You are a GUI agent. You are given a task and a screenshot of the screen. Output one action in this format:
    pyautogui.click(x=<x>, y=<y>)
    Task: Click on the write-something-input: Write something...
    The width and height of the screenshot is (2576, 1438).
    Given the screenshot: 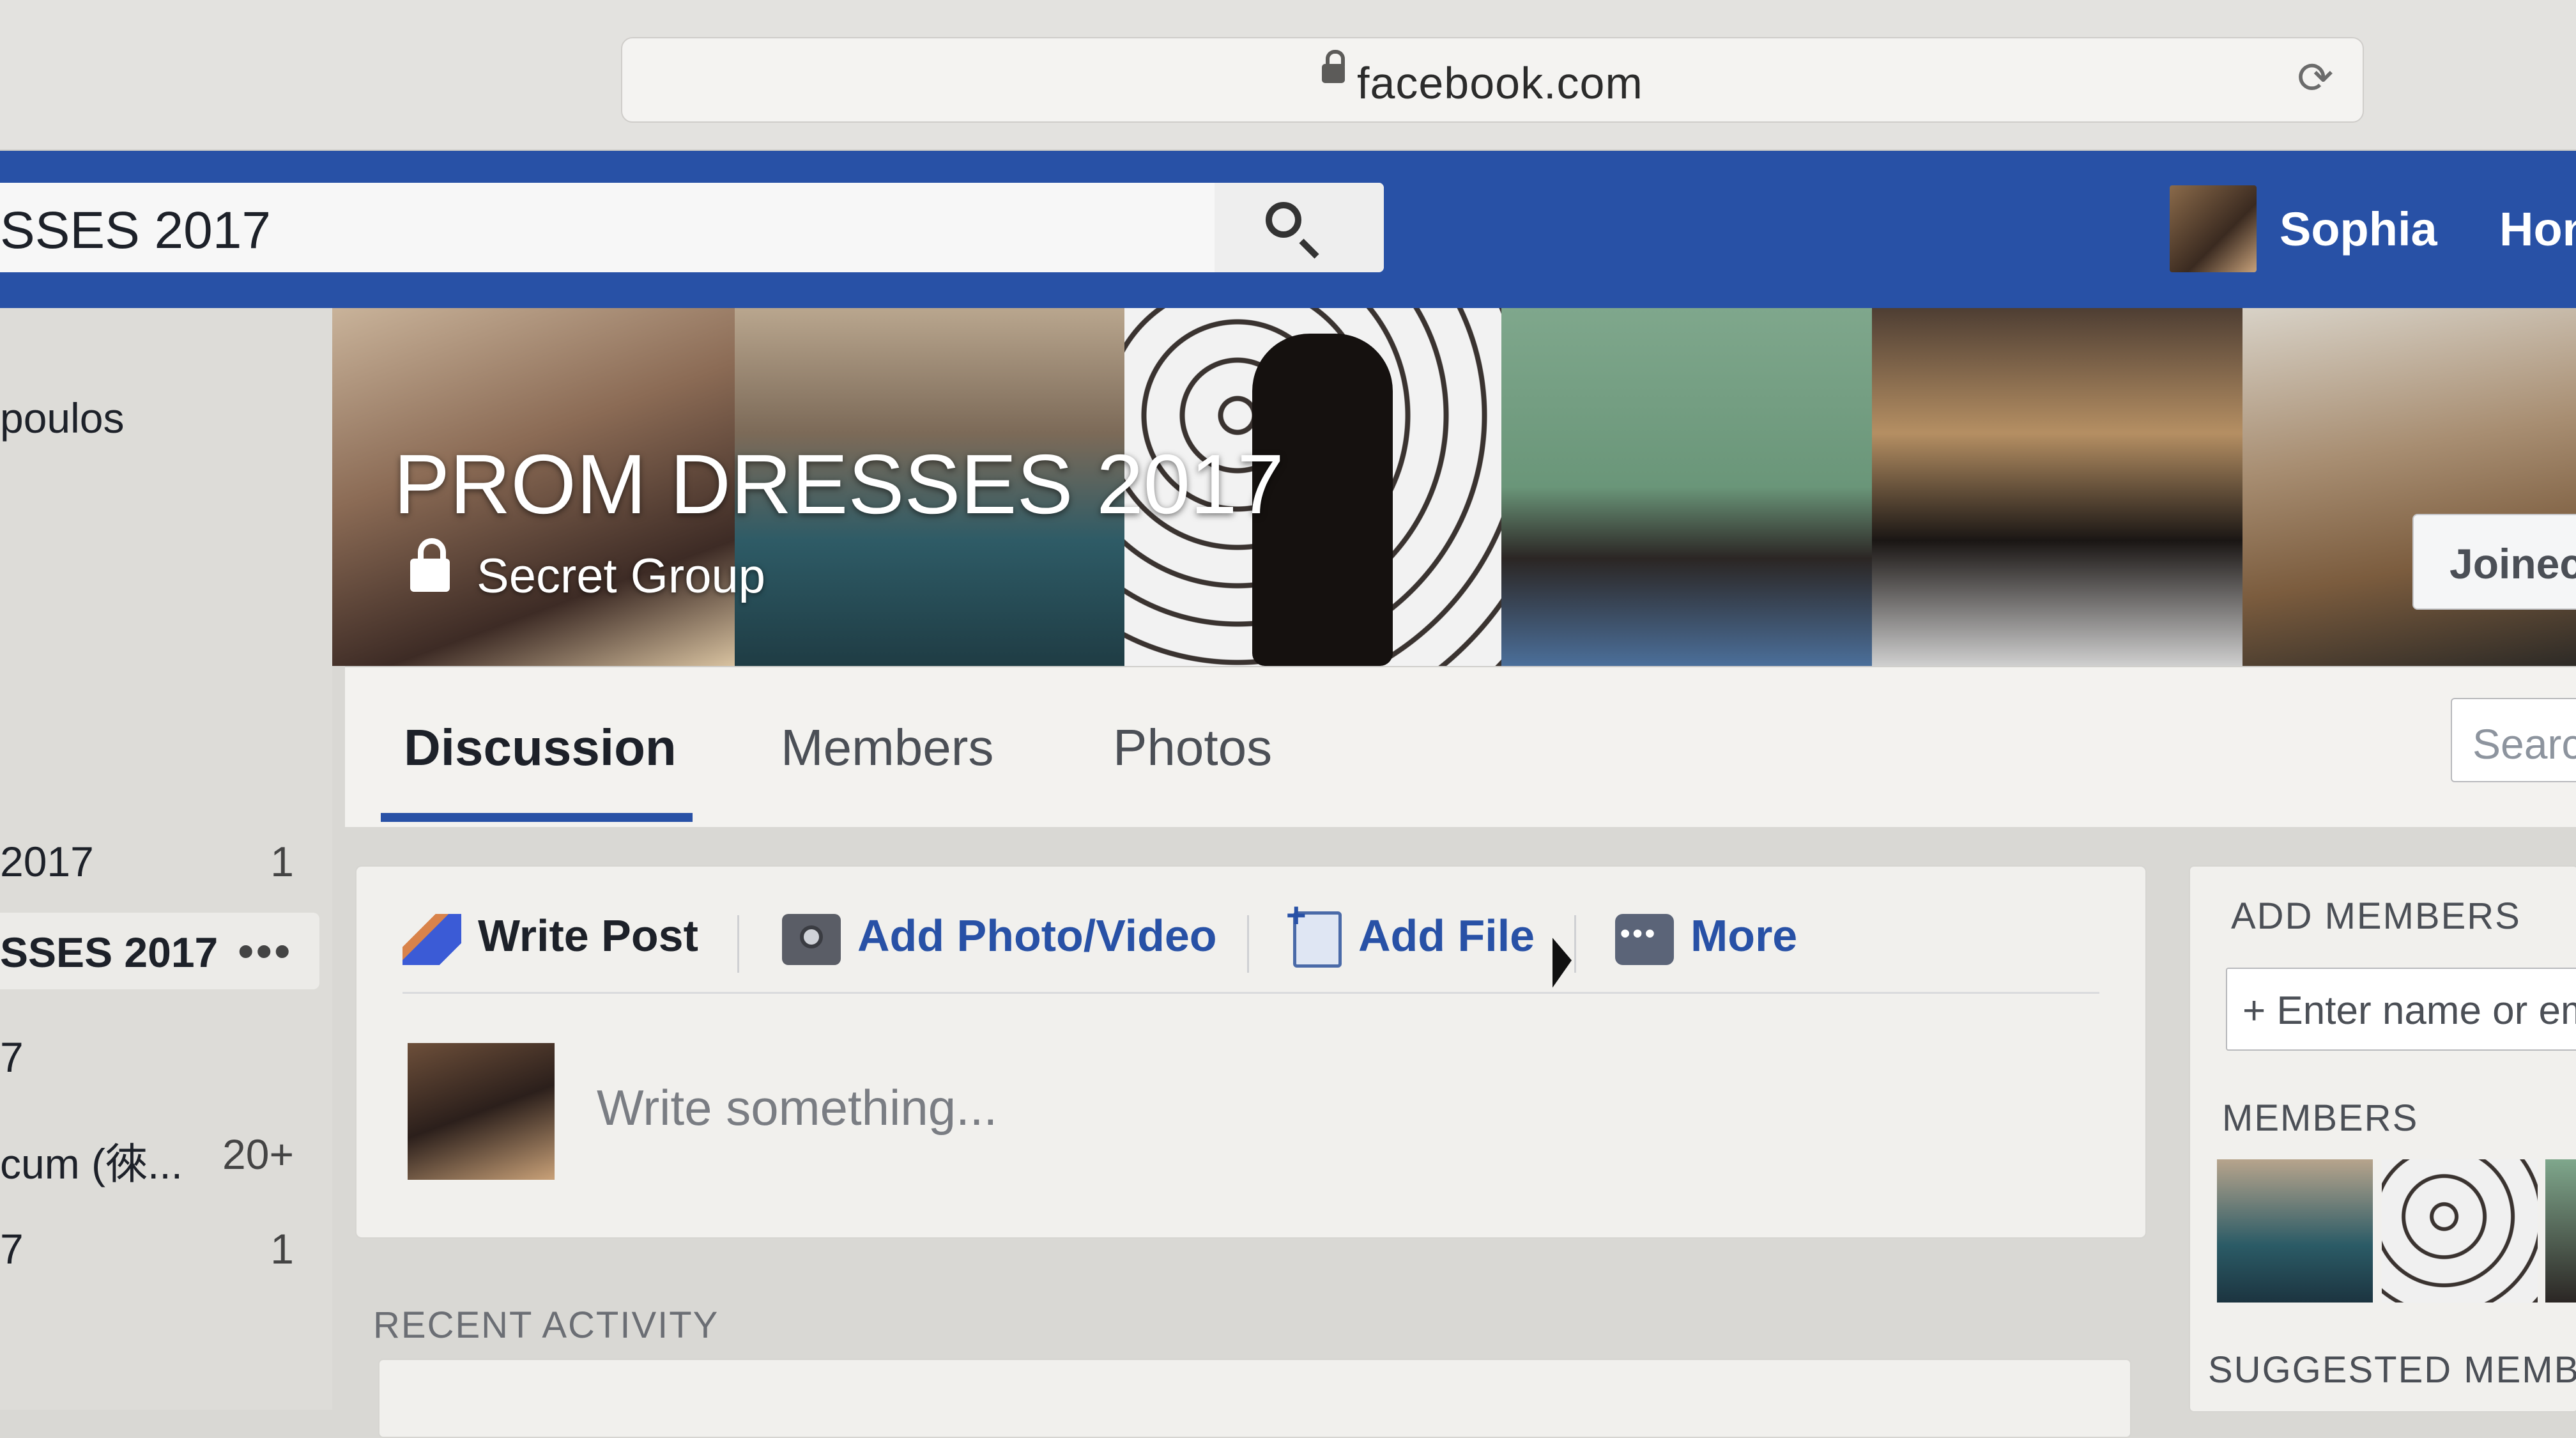 What is the action you would take?
    pyautogui.click(x=797, y=1108)
    